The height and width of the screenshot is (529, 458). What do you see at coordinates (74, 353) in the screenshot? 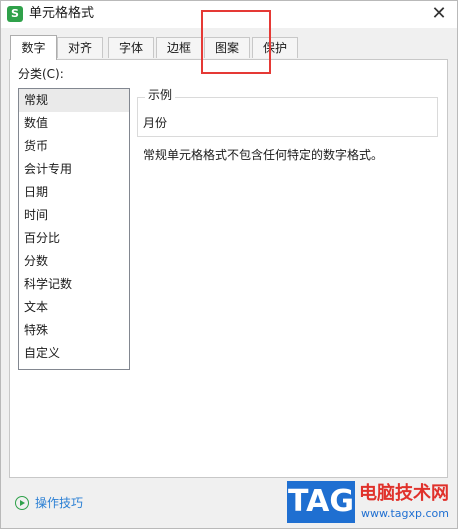
I see `category-item-custom: 自定义` at bounding box center [74, 353].